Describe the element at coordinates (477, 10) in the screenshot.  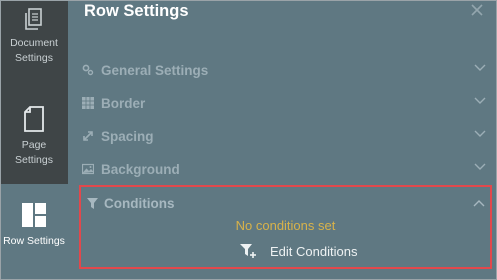
I see `close-icon` at that location.